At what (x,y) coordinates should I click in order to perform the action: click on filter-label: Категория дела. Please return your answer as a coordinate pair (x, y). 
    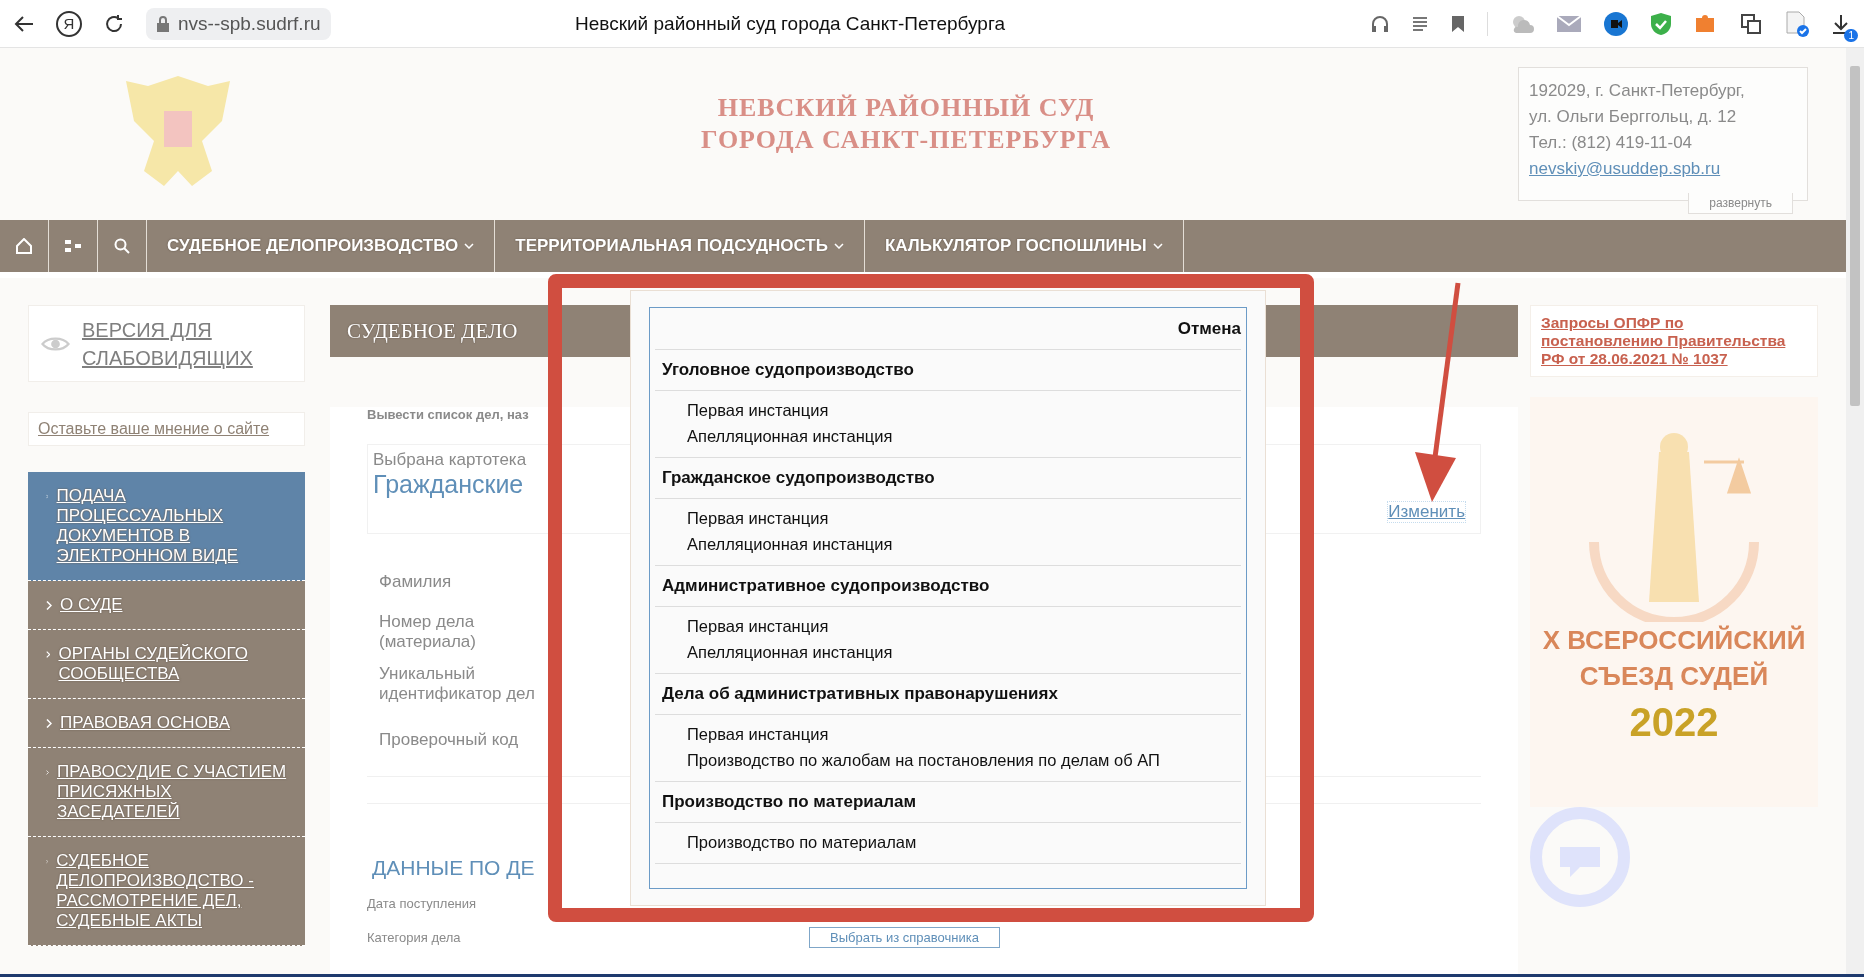
    Looking at the image, I should click on (414, 937).